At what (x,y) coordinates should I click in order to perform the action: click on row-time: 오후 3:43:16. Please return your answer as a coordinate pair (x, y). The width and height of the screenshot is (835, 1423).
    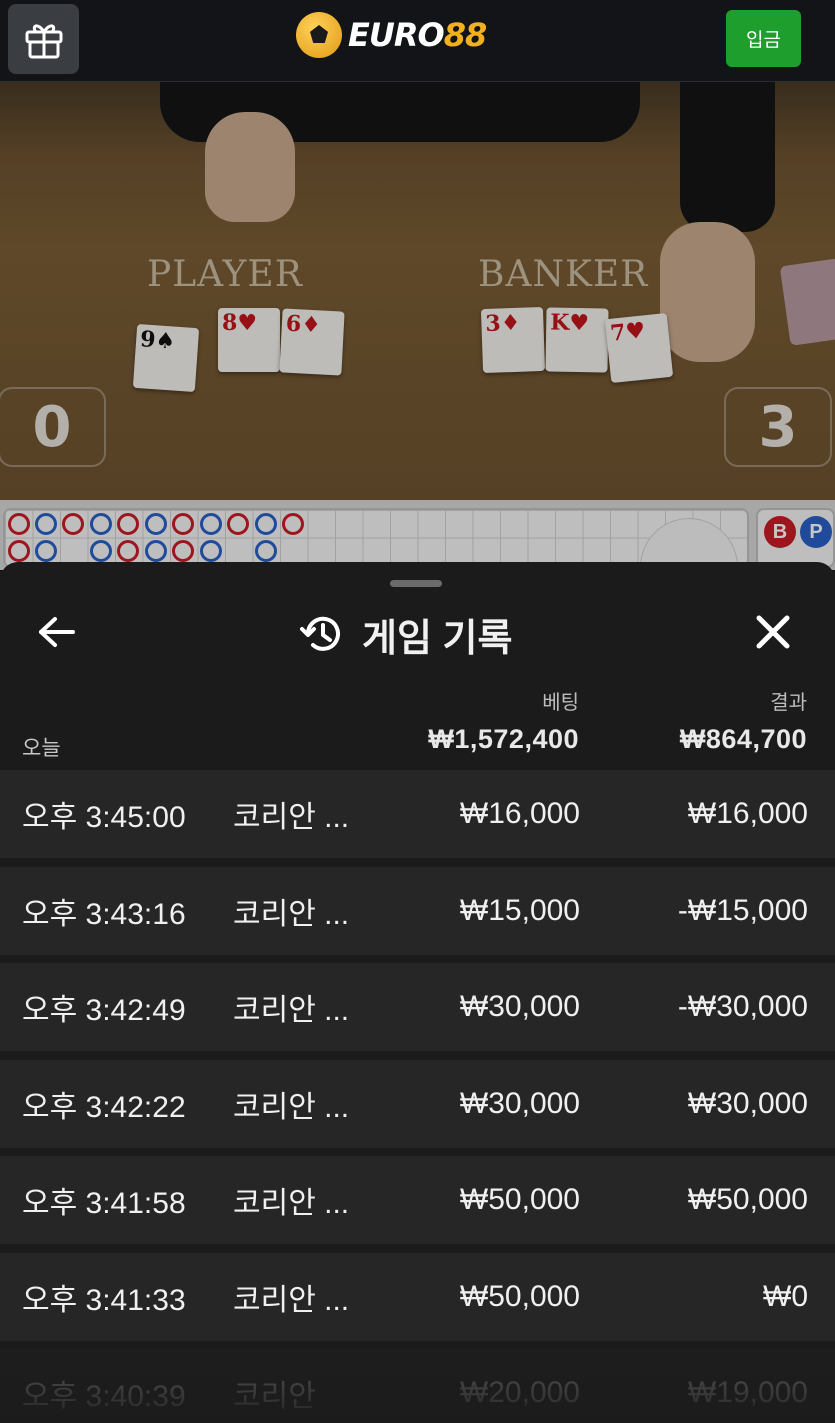
    Looking at the image, I should click on (104, 914).